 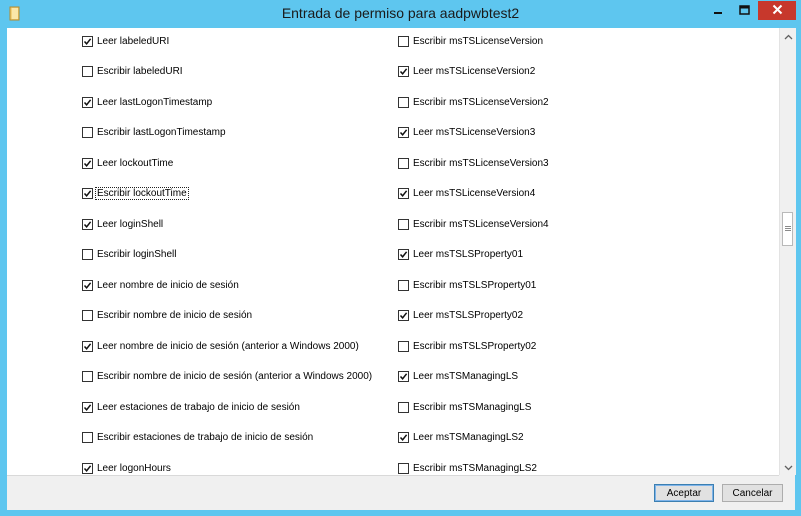 I want to click on permission-label: Leer lockoutTime, so click(x=135, y=163).